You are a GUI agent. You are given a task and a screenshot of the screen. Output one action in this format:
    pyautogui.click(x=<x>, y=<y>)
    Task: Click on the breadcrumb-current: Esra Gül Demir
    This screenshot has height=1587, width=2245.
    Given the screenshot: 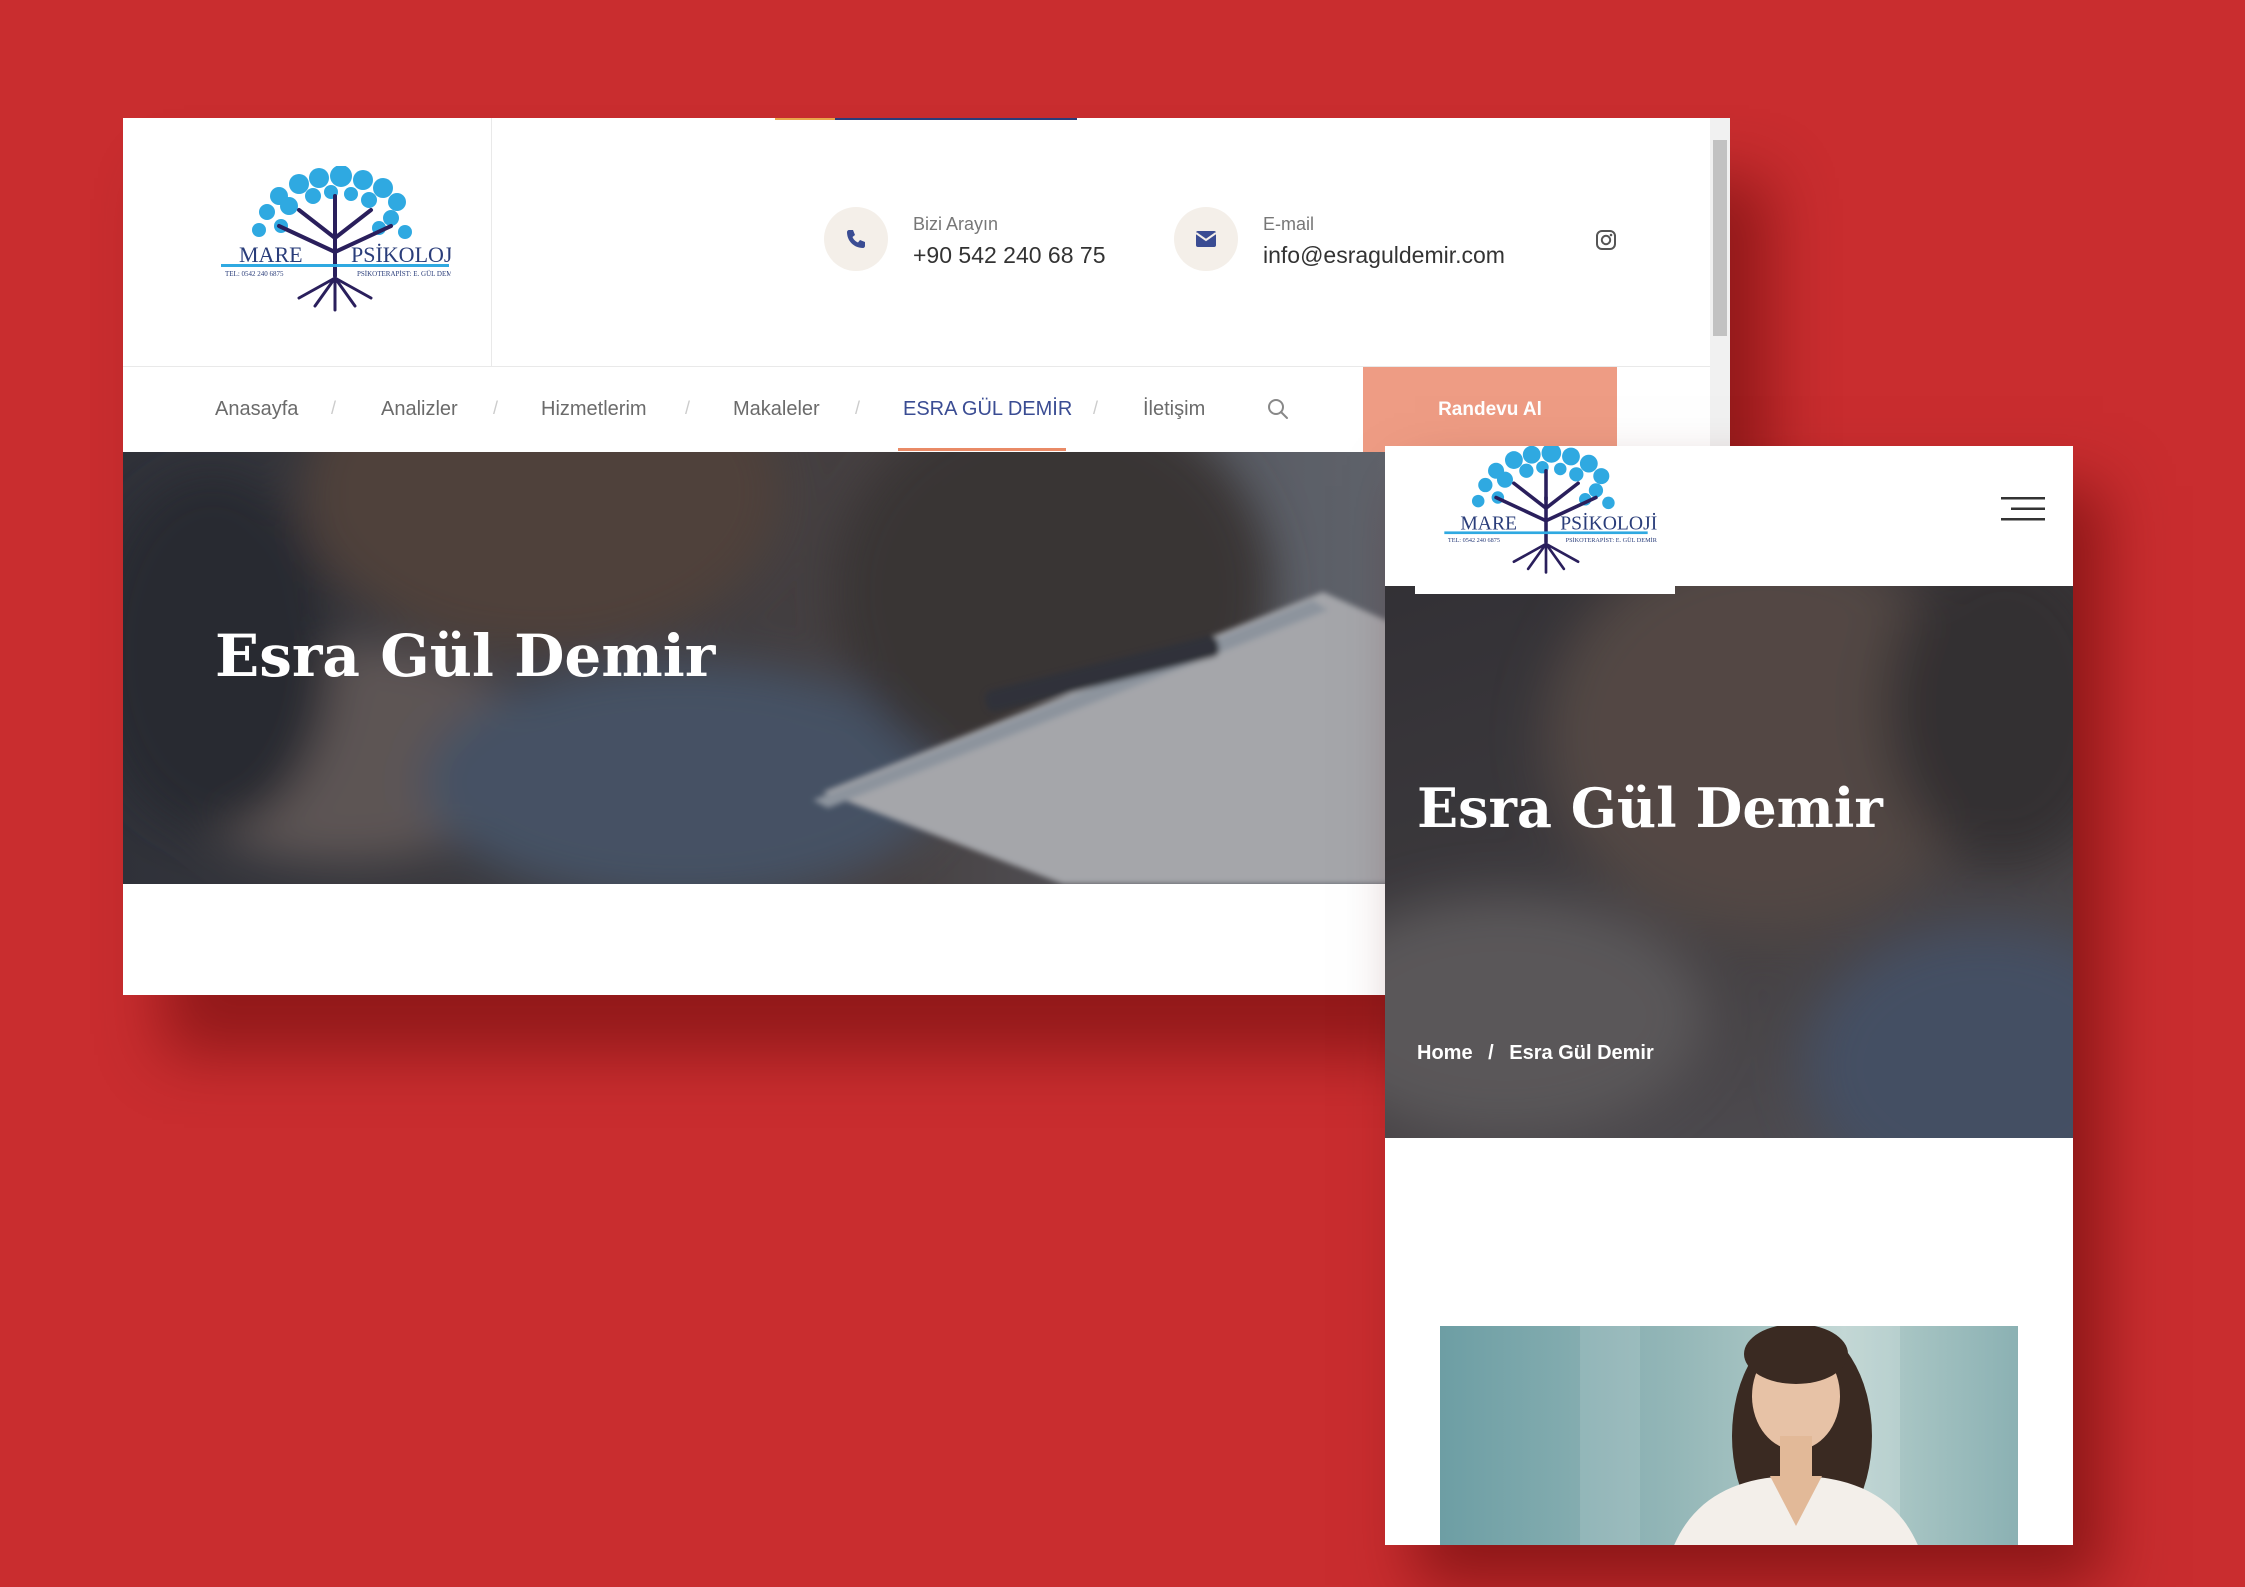 What is the action you would take?
    pyautogui.click(x=1581, y=1053)
    